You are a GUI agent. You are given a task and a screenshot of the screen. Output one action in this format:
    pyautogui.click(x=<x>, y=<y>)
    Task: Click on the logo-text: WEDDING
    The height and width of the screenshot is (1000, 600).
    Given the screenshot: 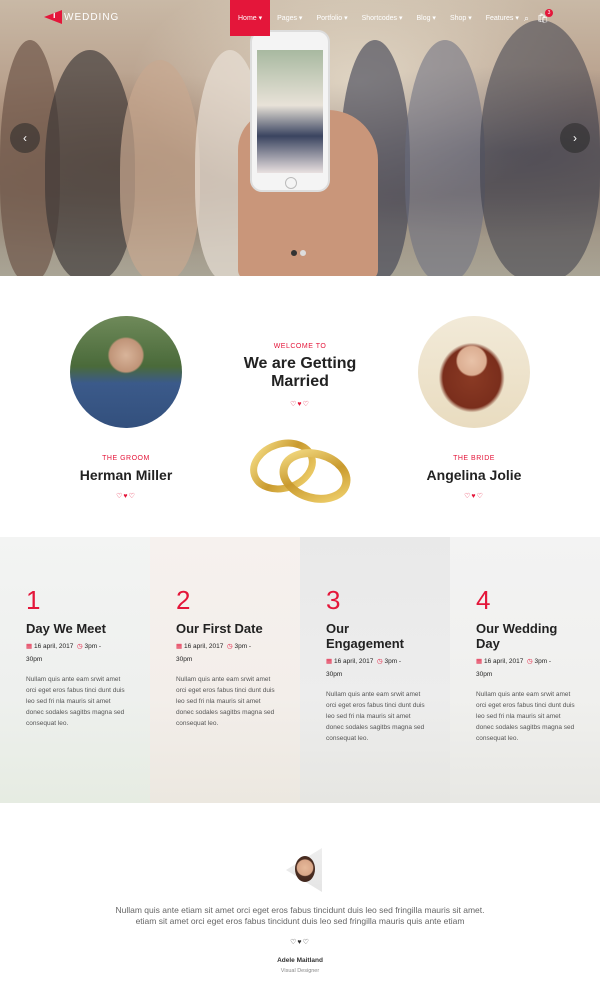 What is the action you would take?
    pyautogui.click(x=92, y=17)
    